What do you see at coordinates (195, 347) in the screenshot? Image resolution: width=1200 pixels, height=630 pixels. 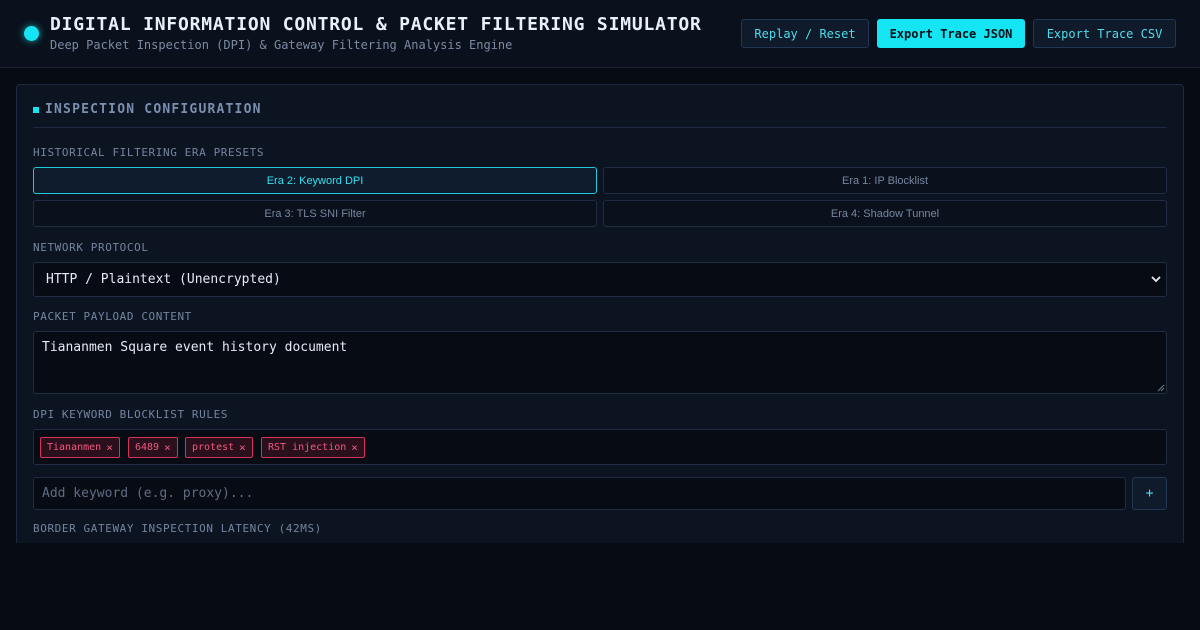 I see `payload-text: Tiananmen Square event history document` at bounding box center [195, 347].